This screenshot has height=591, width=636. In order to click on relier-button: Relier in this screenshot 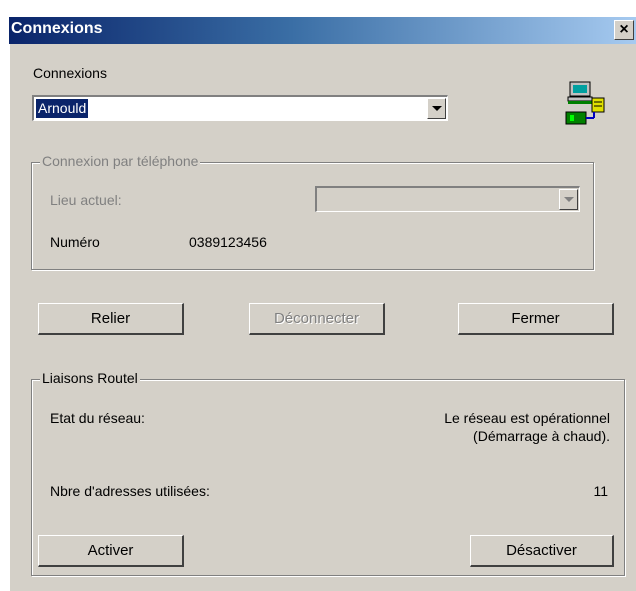, I will do `click(111, 319)`.